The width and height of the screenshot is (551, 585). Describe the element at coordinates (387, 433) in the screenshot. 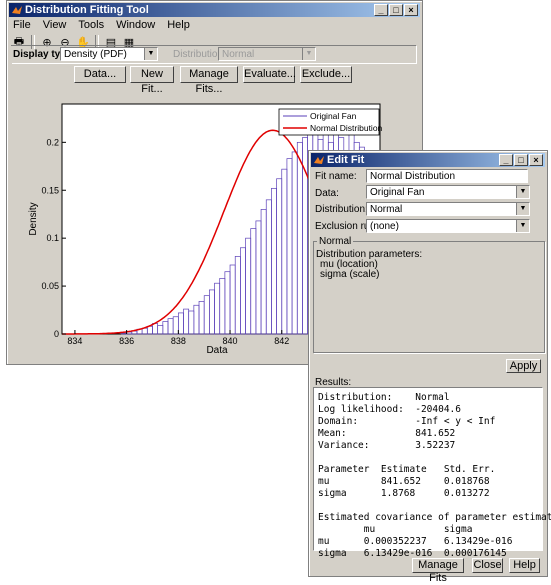

I see `results-line: Mean: 841.652` at that location.